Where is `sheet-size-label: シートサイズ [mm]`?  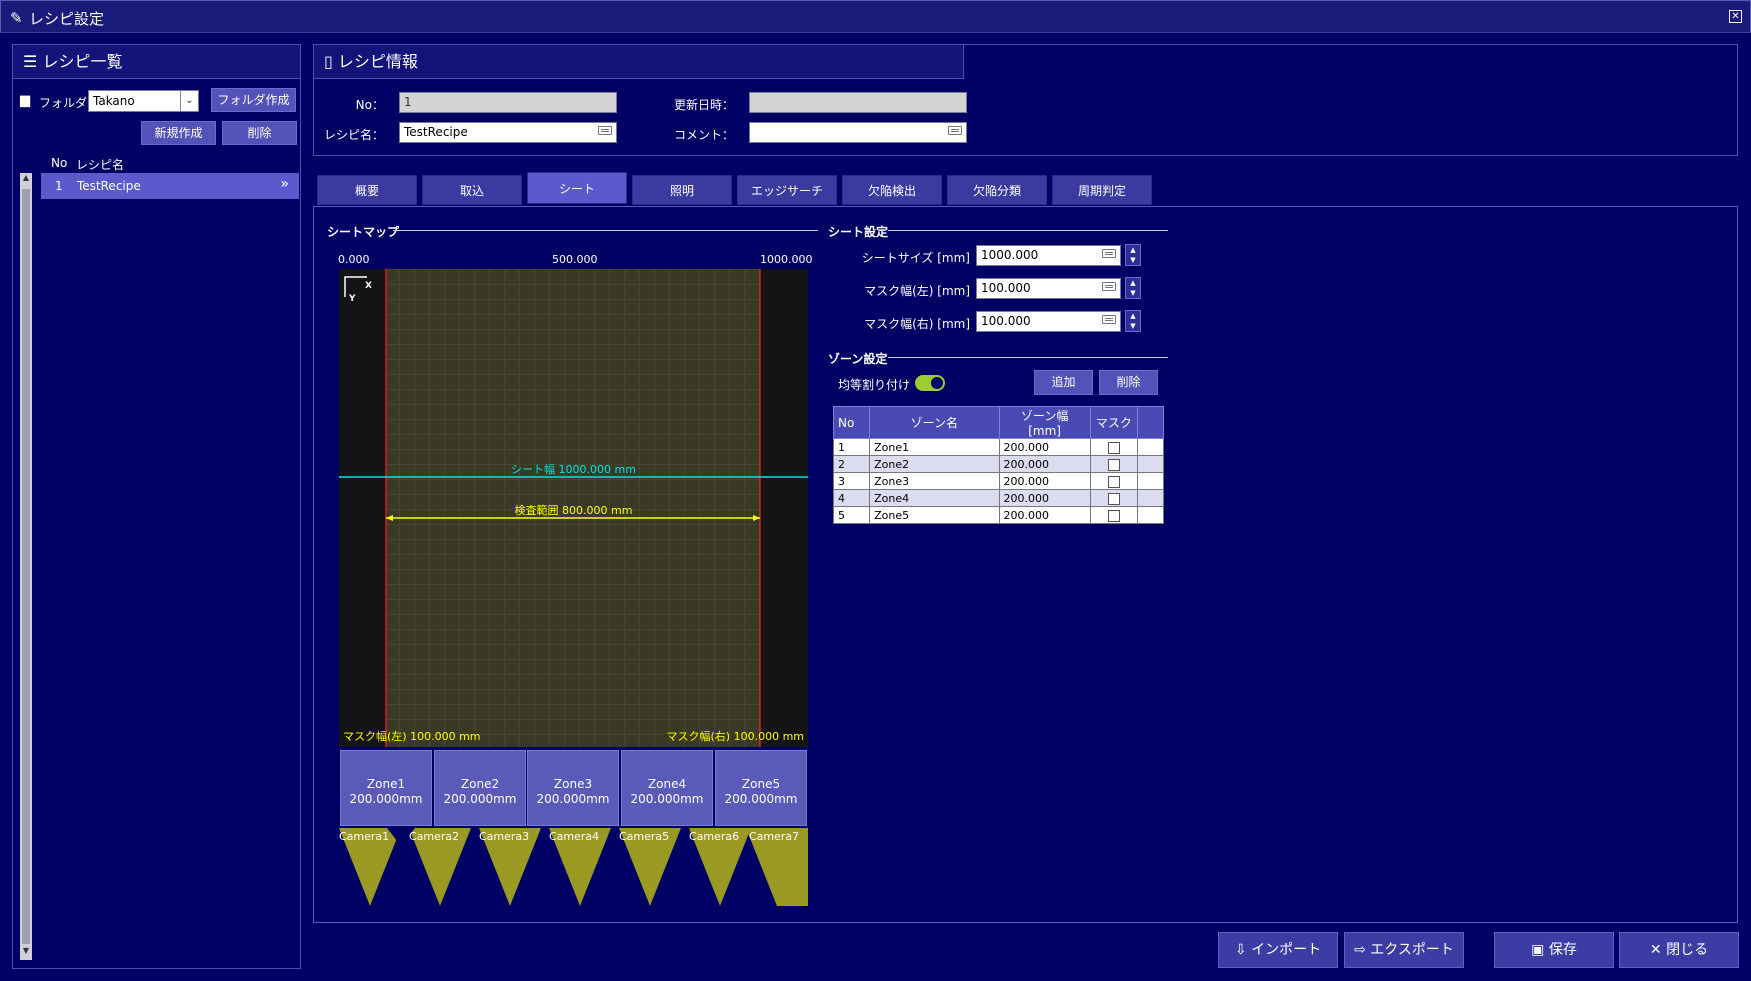 sheet-size-label: シートサイズ [mm] is located at coordinates (915, 258).